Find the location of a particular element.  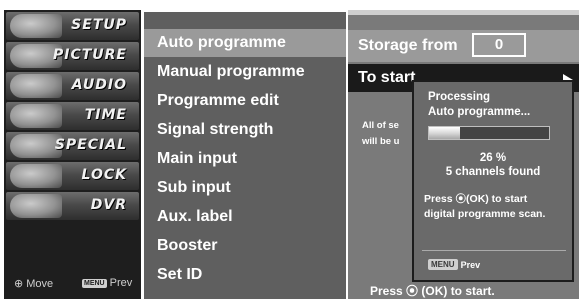

move-hint: ⊕ Move is located at coordinates (33, 283).